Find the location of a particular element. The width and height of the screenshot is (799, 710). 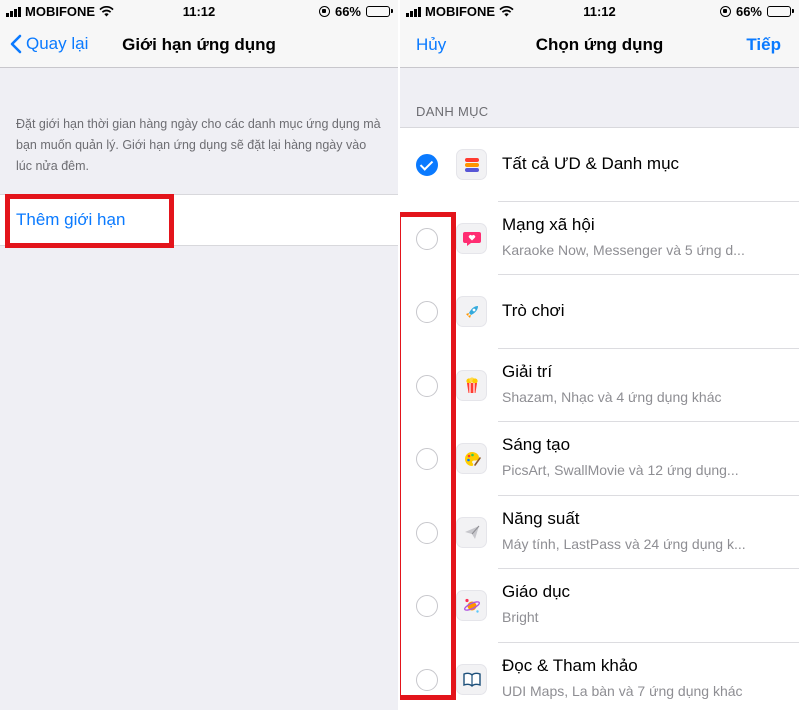

category-row: Giải trí Shazam, Nhạc và 4 ứng dụng khác is located at coordinates (599, 385).